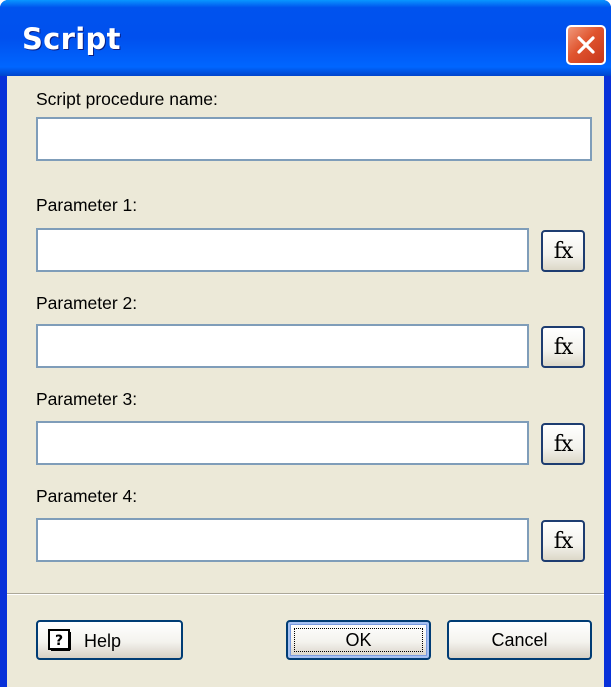 This screenshot has width=611, height=687. What do you see at coordinates (87, 205) in the screenshot?
I see `parameter-1-label: Parameter 1:` at bounding box center [87, 205].